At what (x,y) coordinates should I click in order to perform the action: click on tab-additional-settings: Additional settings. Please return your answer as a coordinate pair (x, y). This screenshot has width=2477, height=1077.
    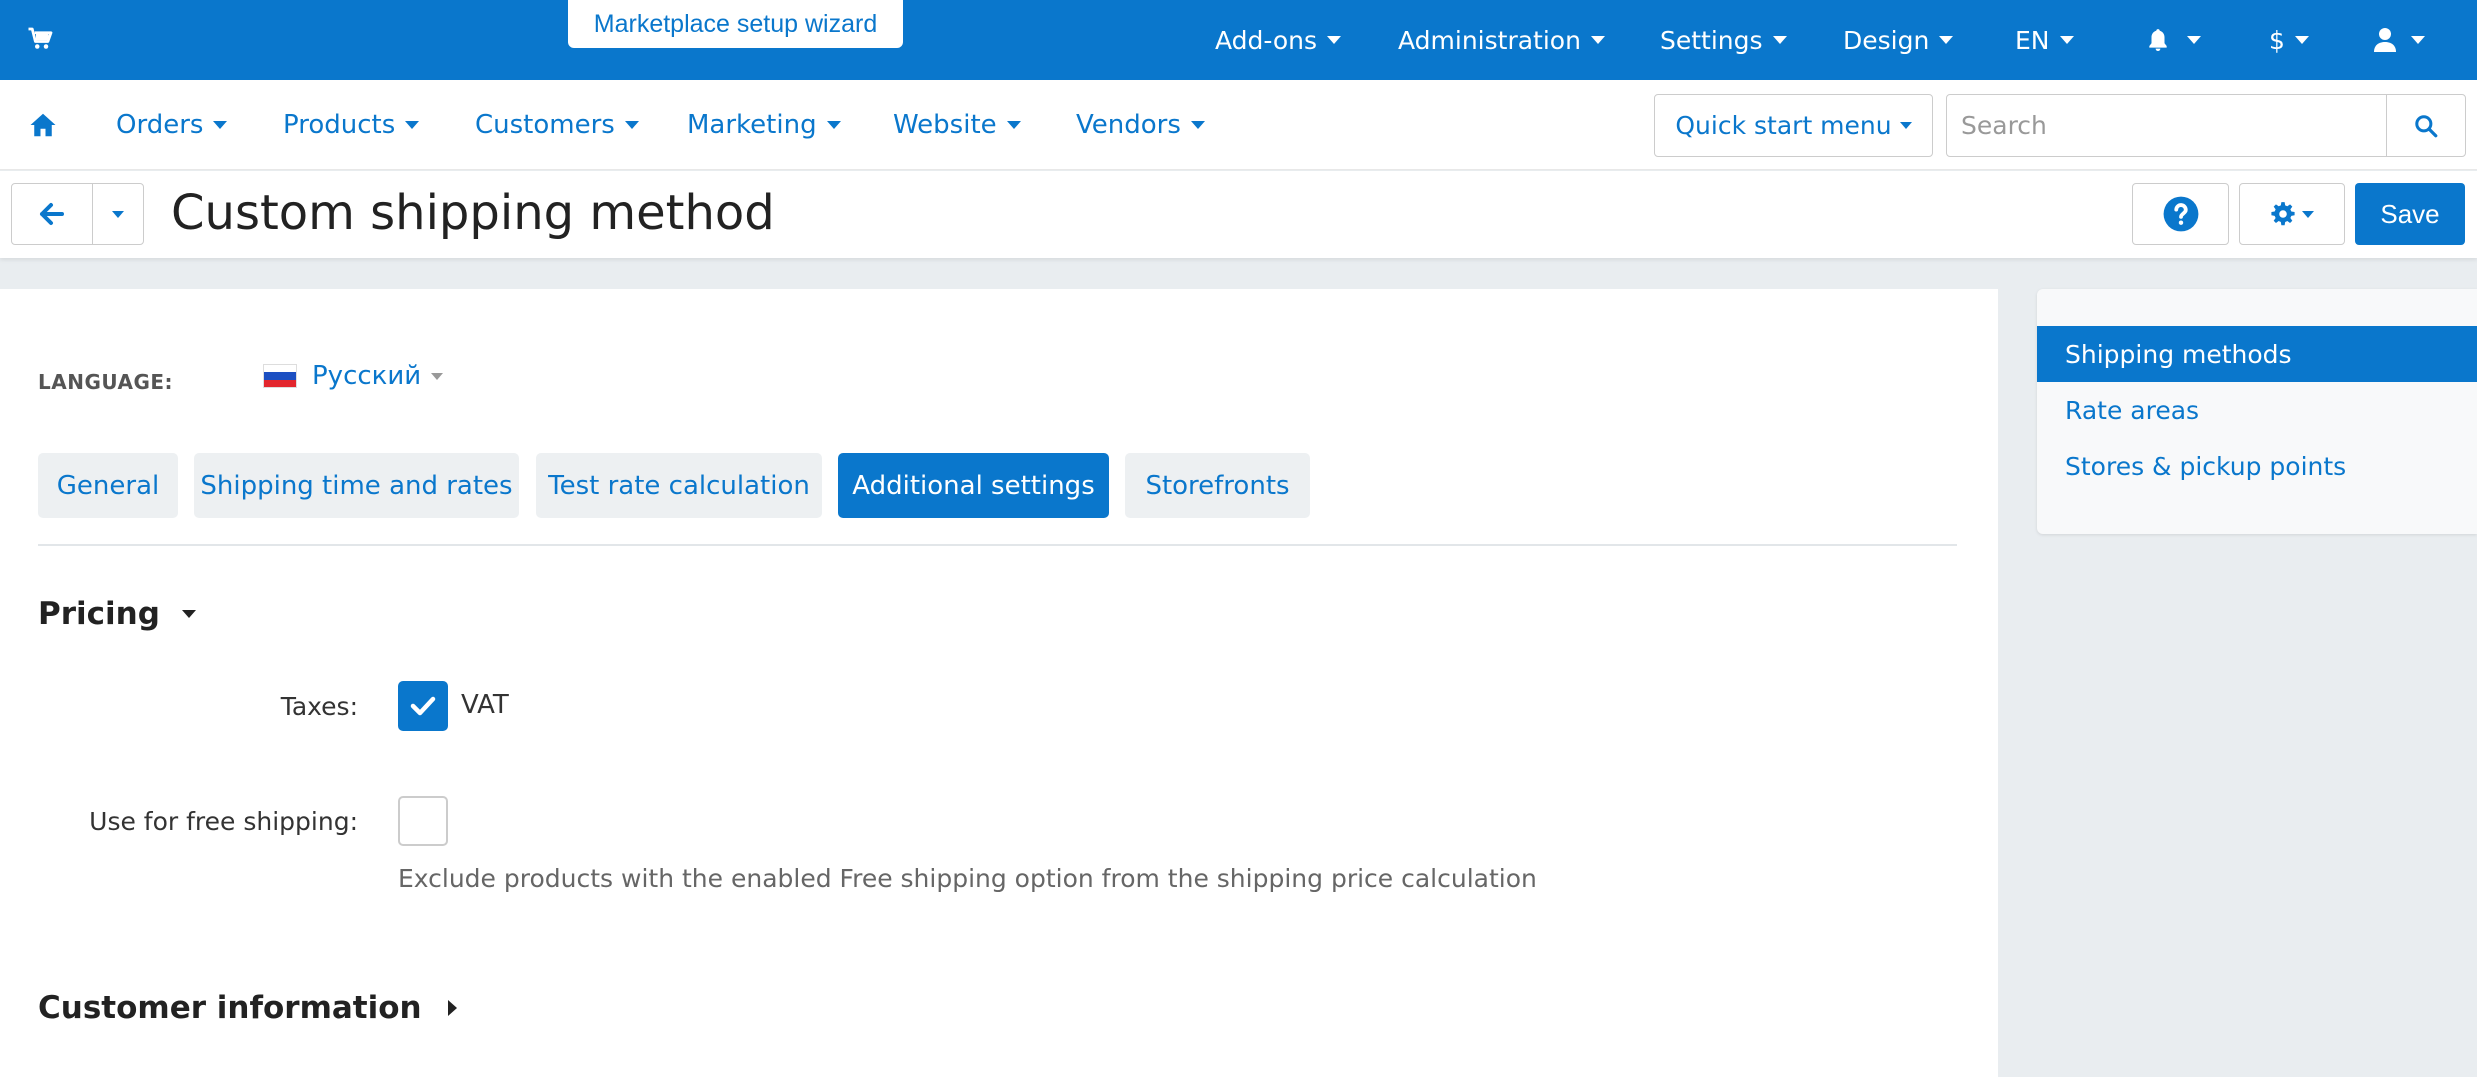
    Looking at the image, I should click on (973, 485).